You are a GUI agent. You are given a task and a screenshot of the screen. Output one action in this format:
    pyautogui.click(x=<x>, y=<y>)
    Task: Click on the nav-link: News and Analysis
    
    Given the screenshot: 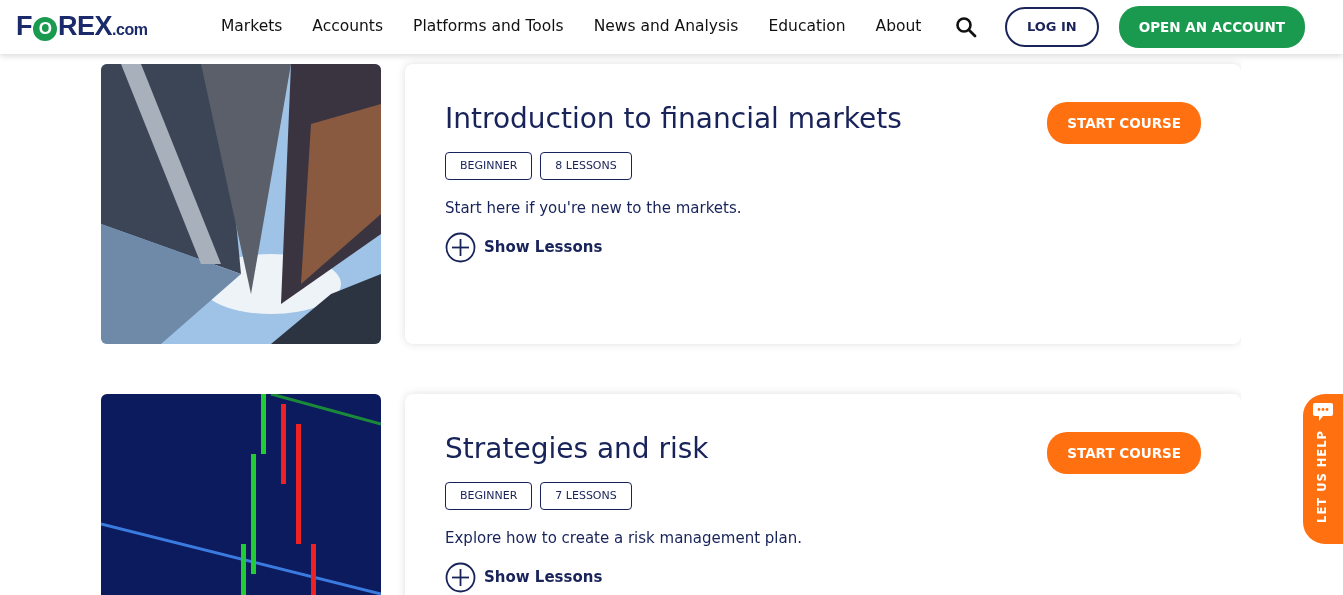 What is the action you would take?
    pyautogui.click(x=666, y=27)
    